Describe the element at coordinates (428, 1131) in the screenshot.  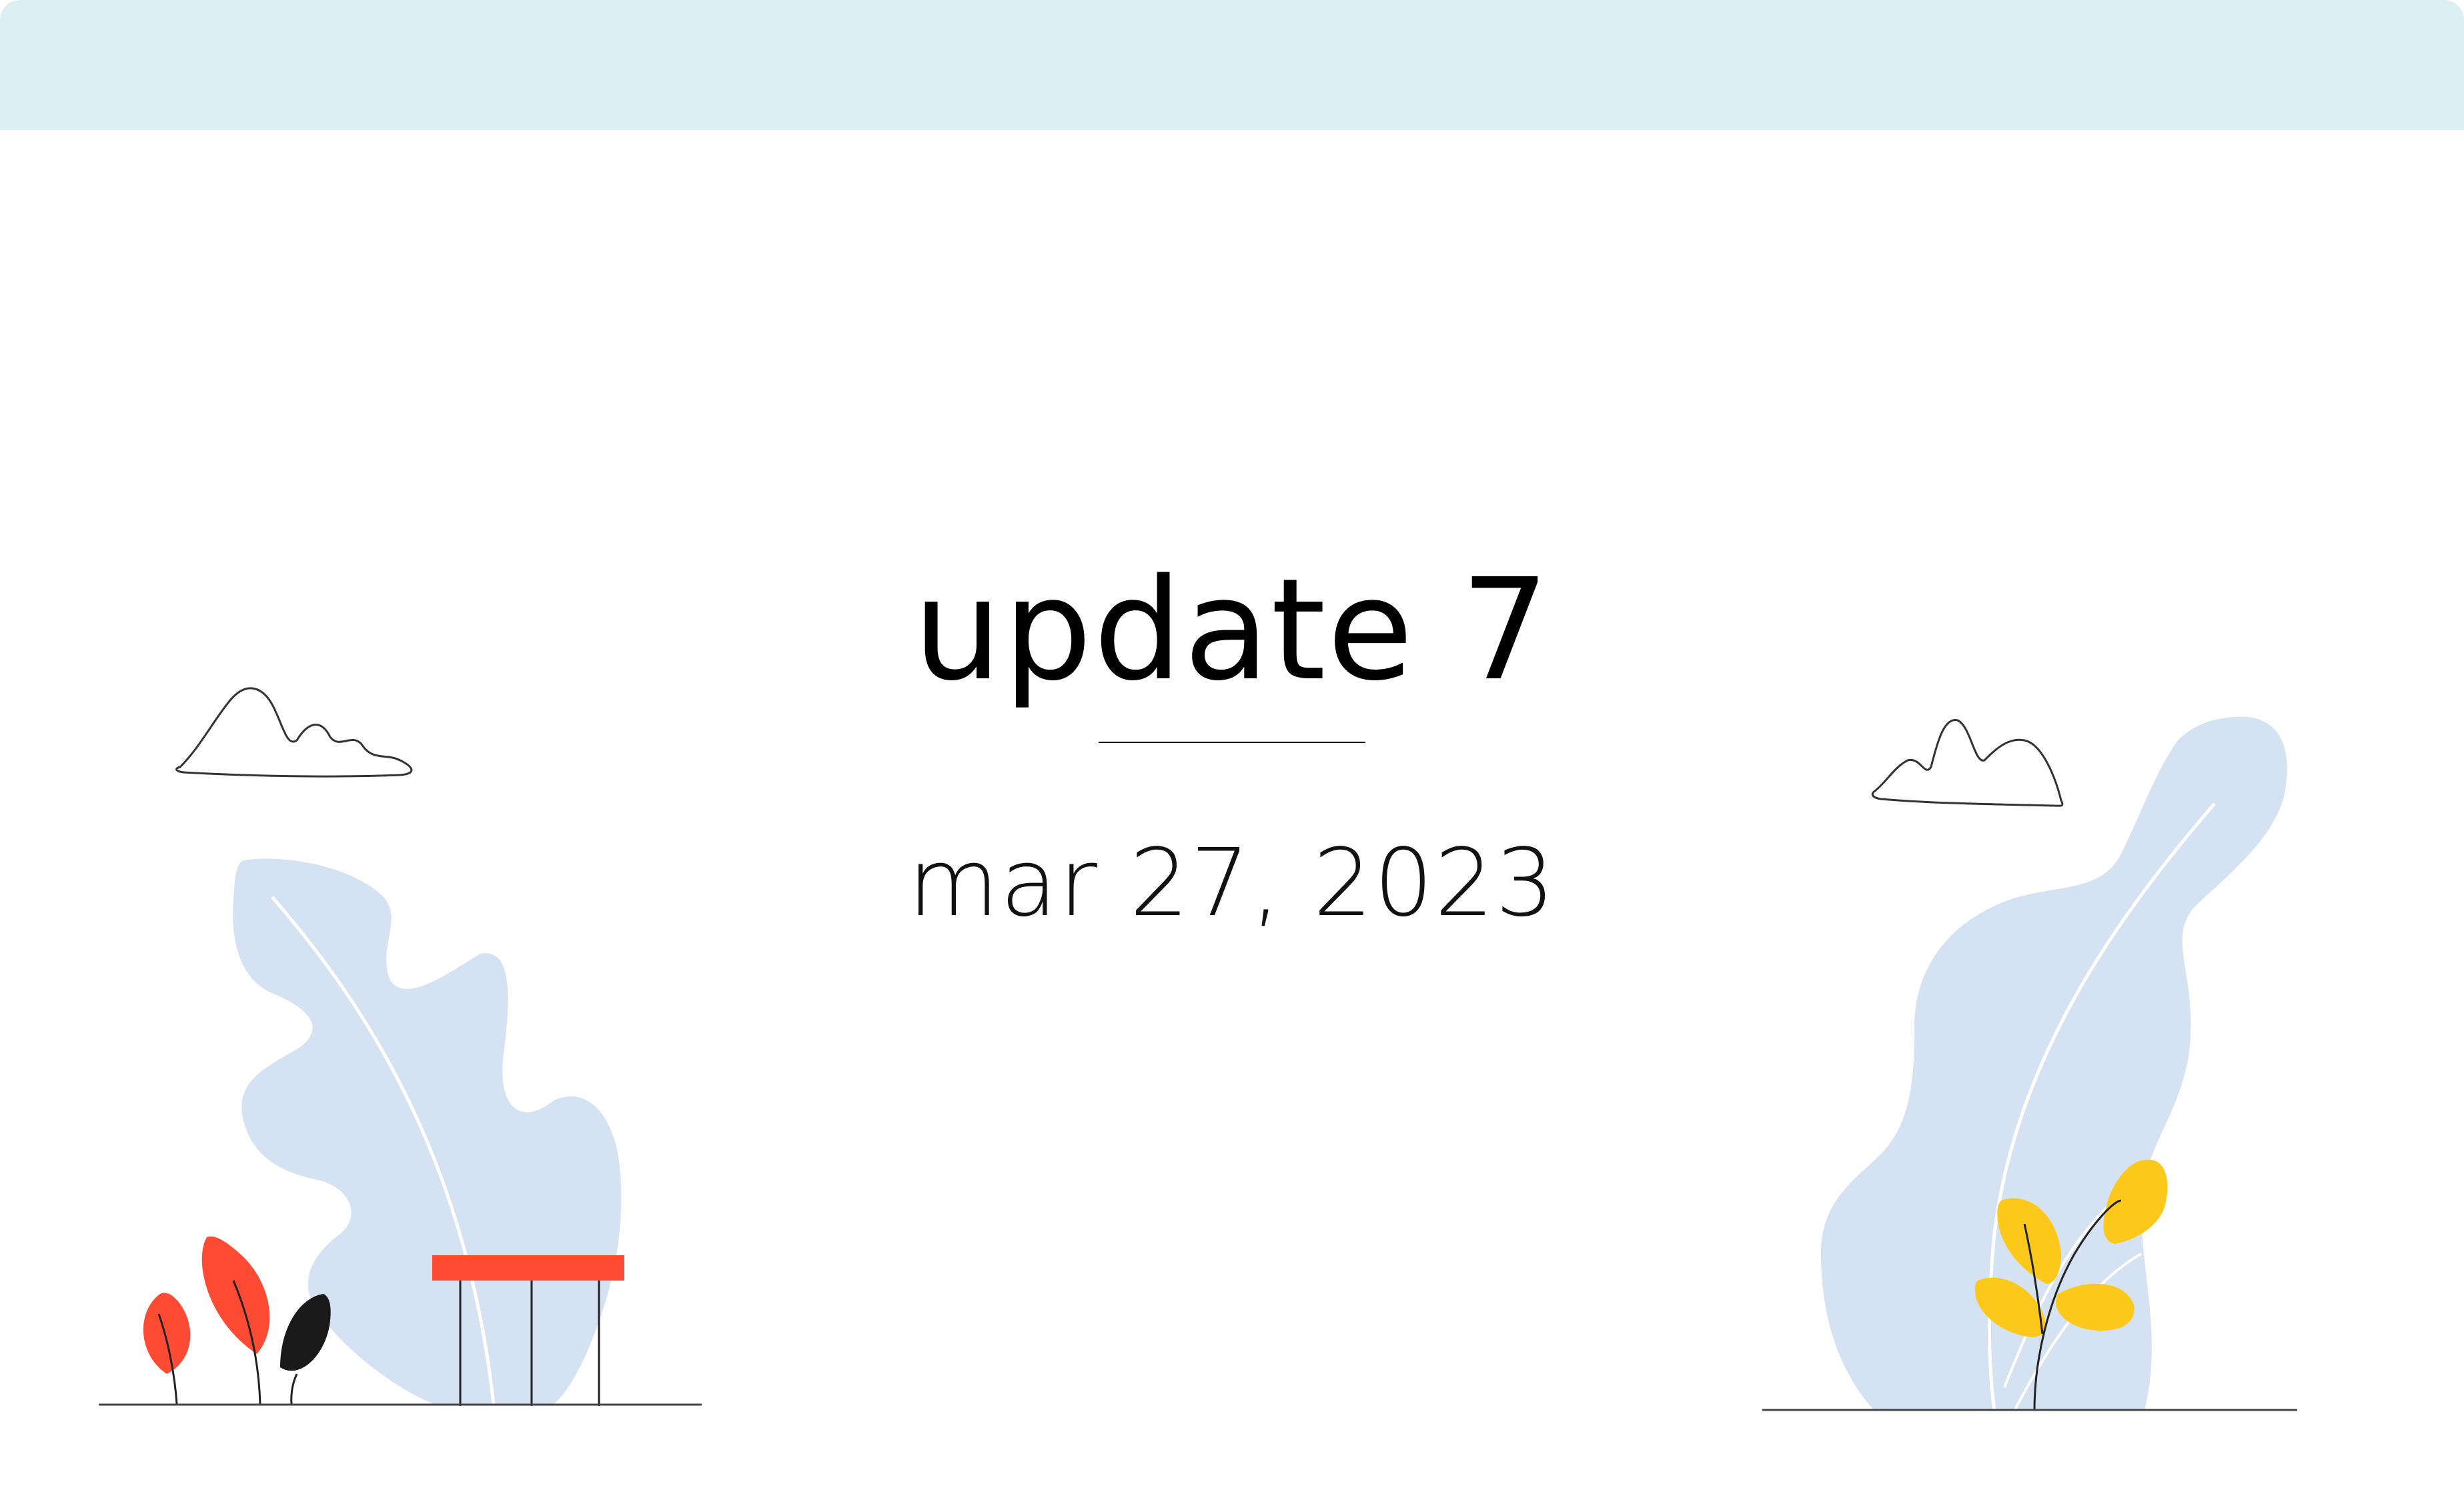
I see `left-big-leaf` at that location.